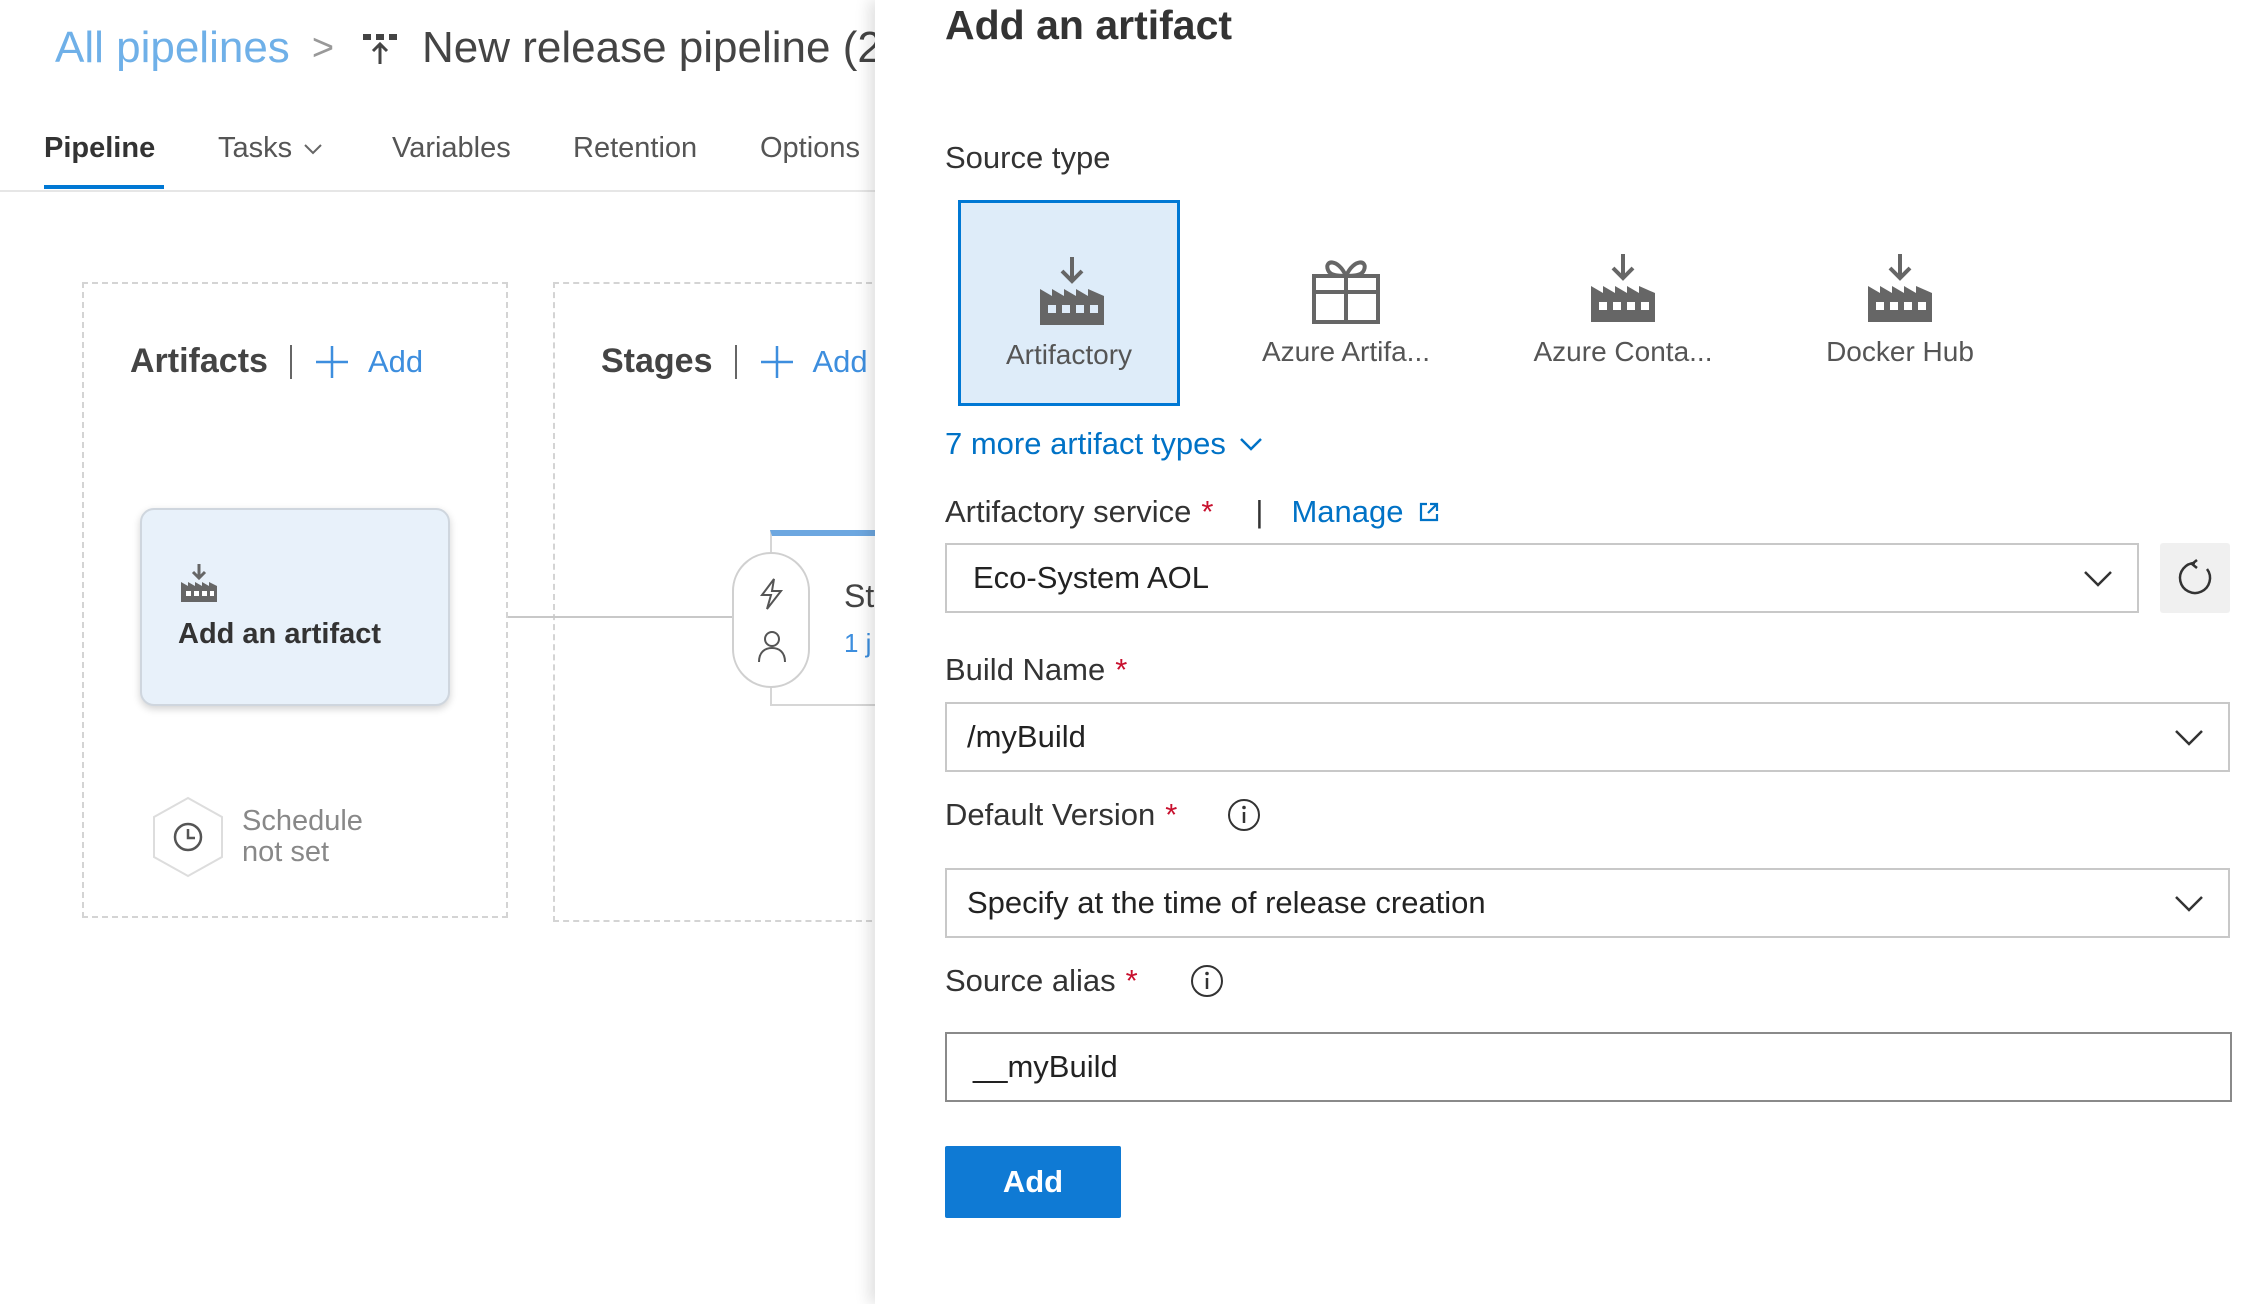  Describe the element at coordinates (1428, 512) in the screenshot. I see `external-link-icon` at that location.